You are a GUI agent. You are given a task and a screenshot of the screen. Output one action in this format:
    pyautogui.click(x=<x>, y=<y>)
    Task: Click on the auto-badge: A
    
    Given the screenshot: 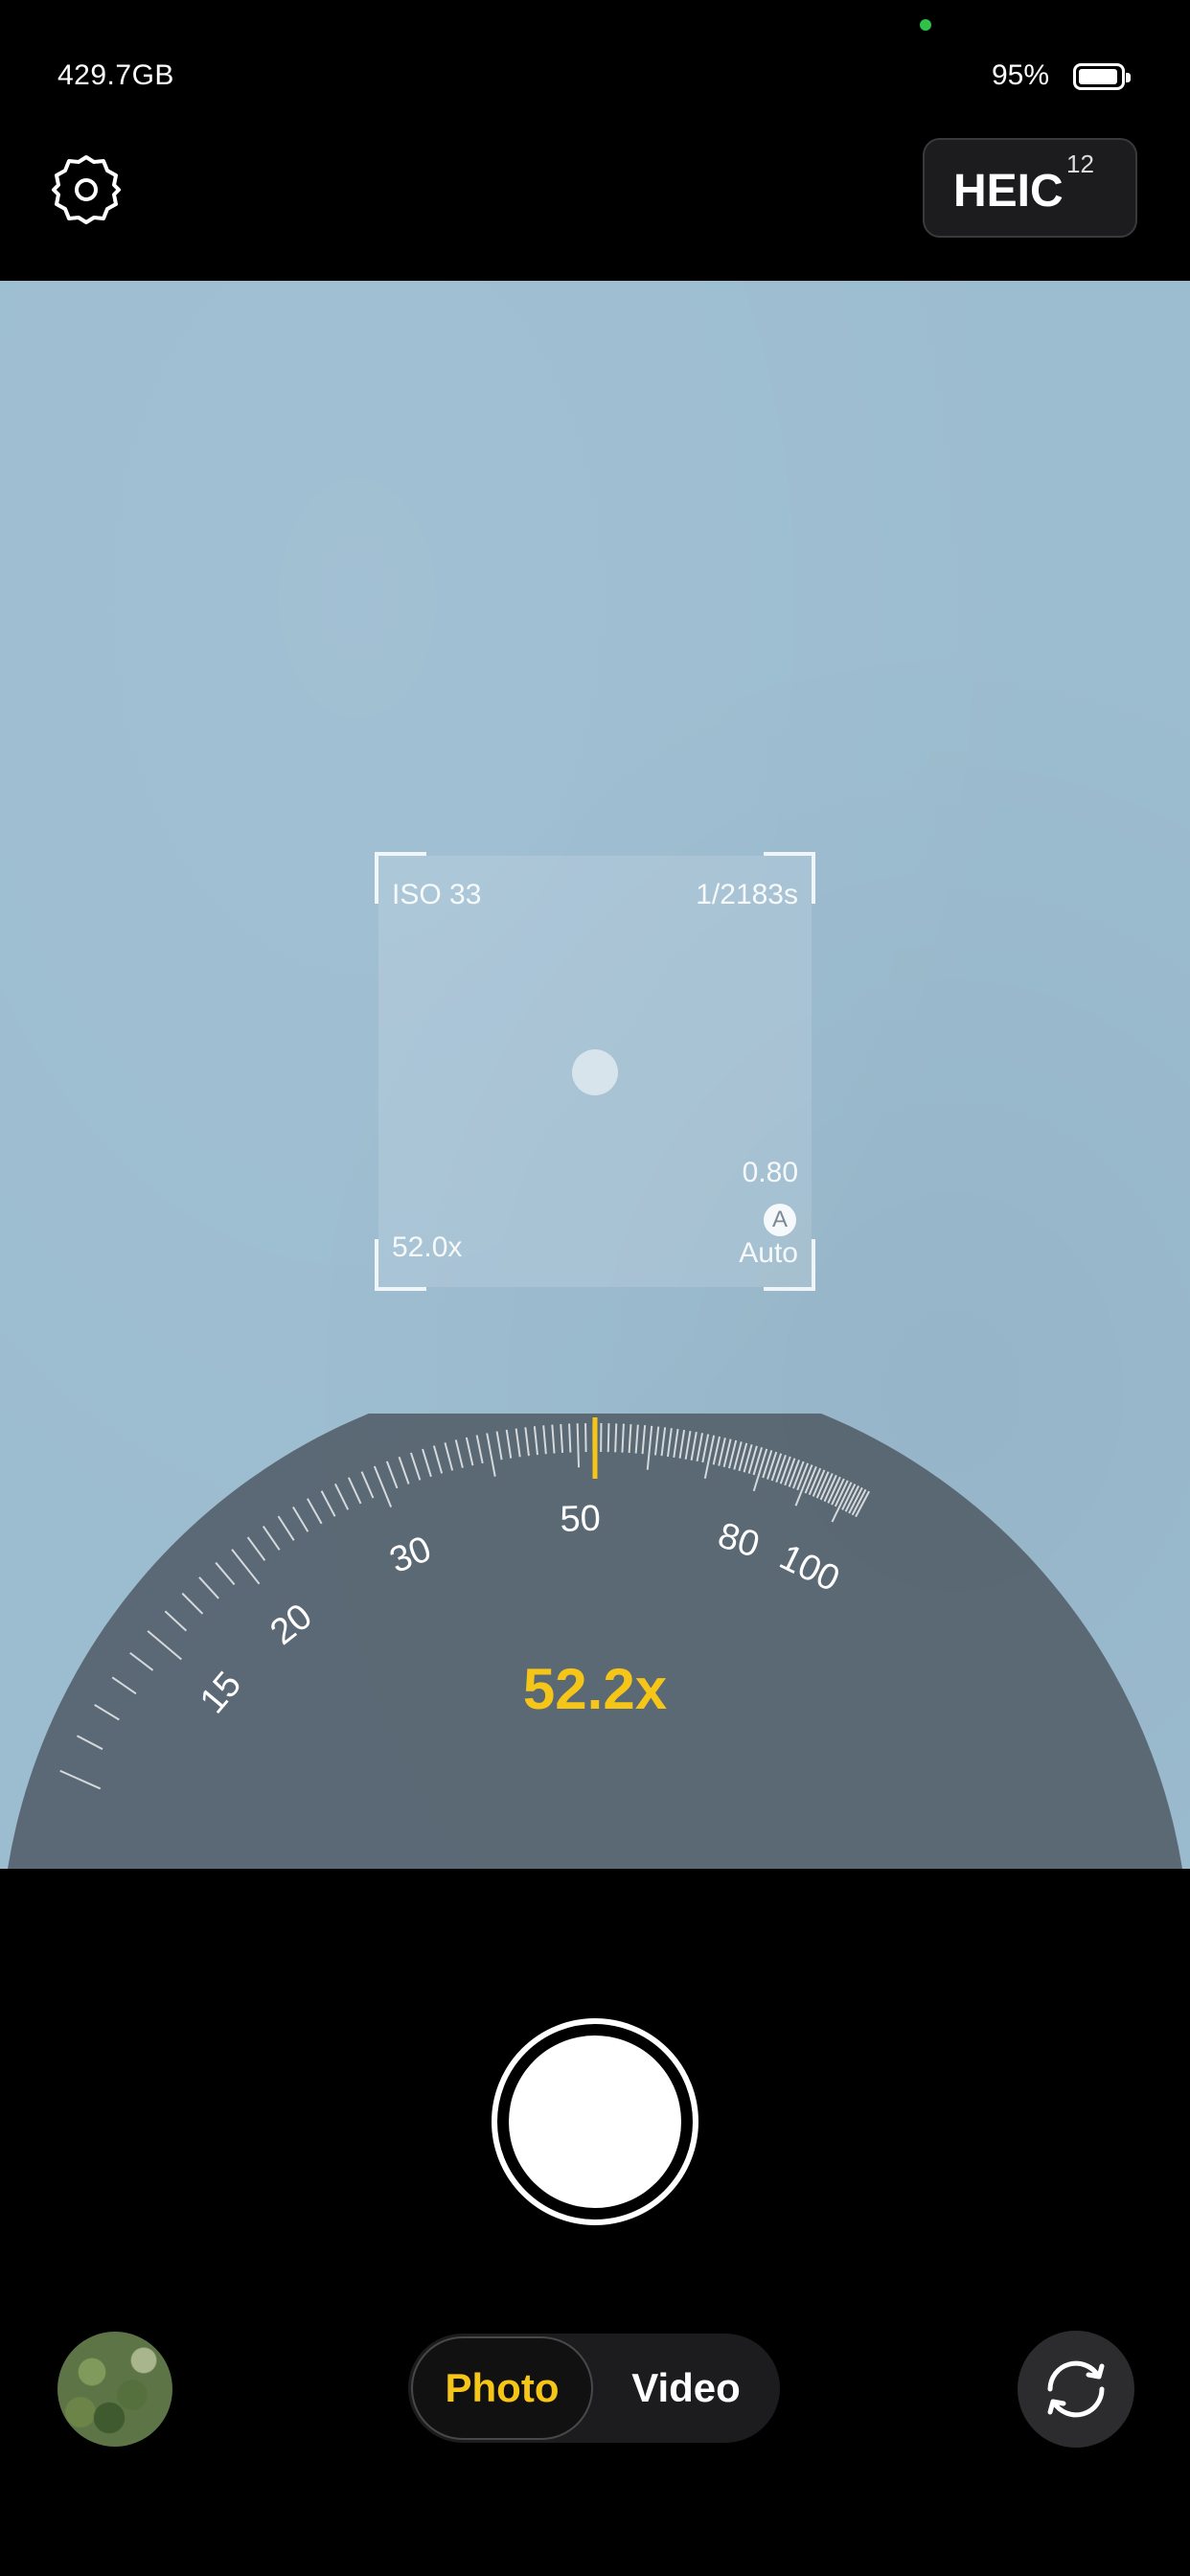 What is the action you would take?
    pyautogui.click(x=780, y=1220)
    